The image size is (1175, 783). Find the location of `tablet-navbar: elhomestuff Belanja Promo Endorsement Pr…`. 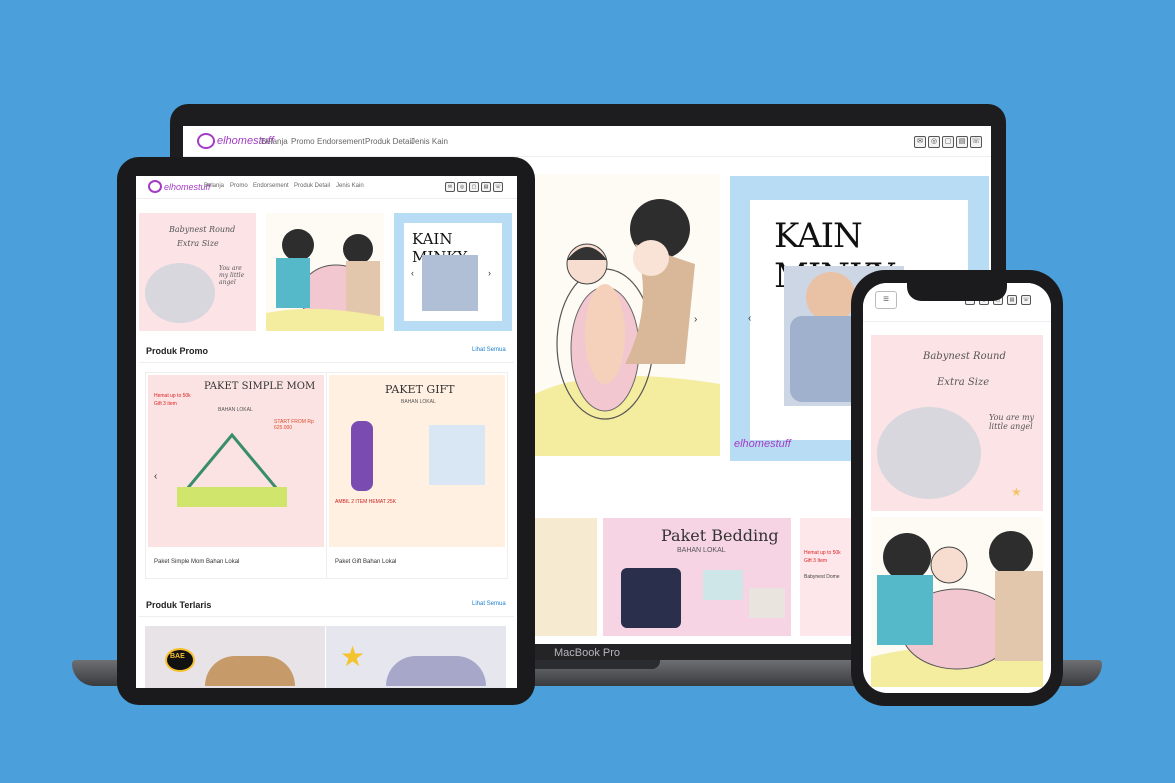

tablet-navbar: elhomestuff Belanja Promo Endorsement Pr… is located at coordinates (326, 187).